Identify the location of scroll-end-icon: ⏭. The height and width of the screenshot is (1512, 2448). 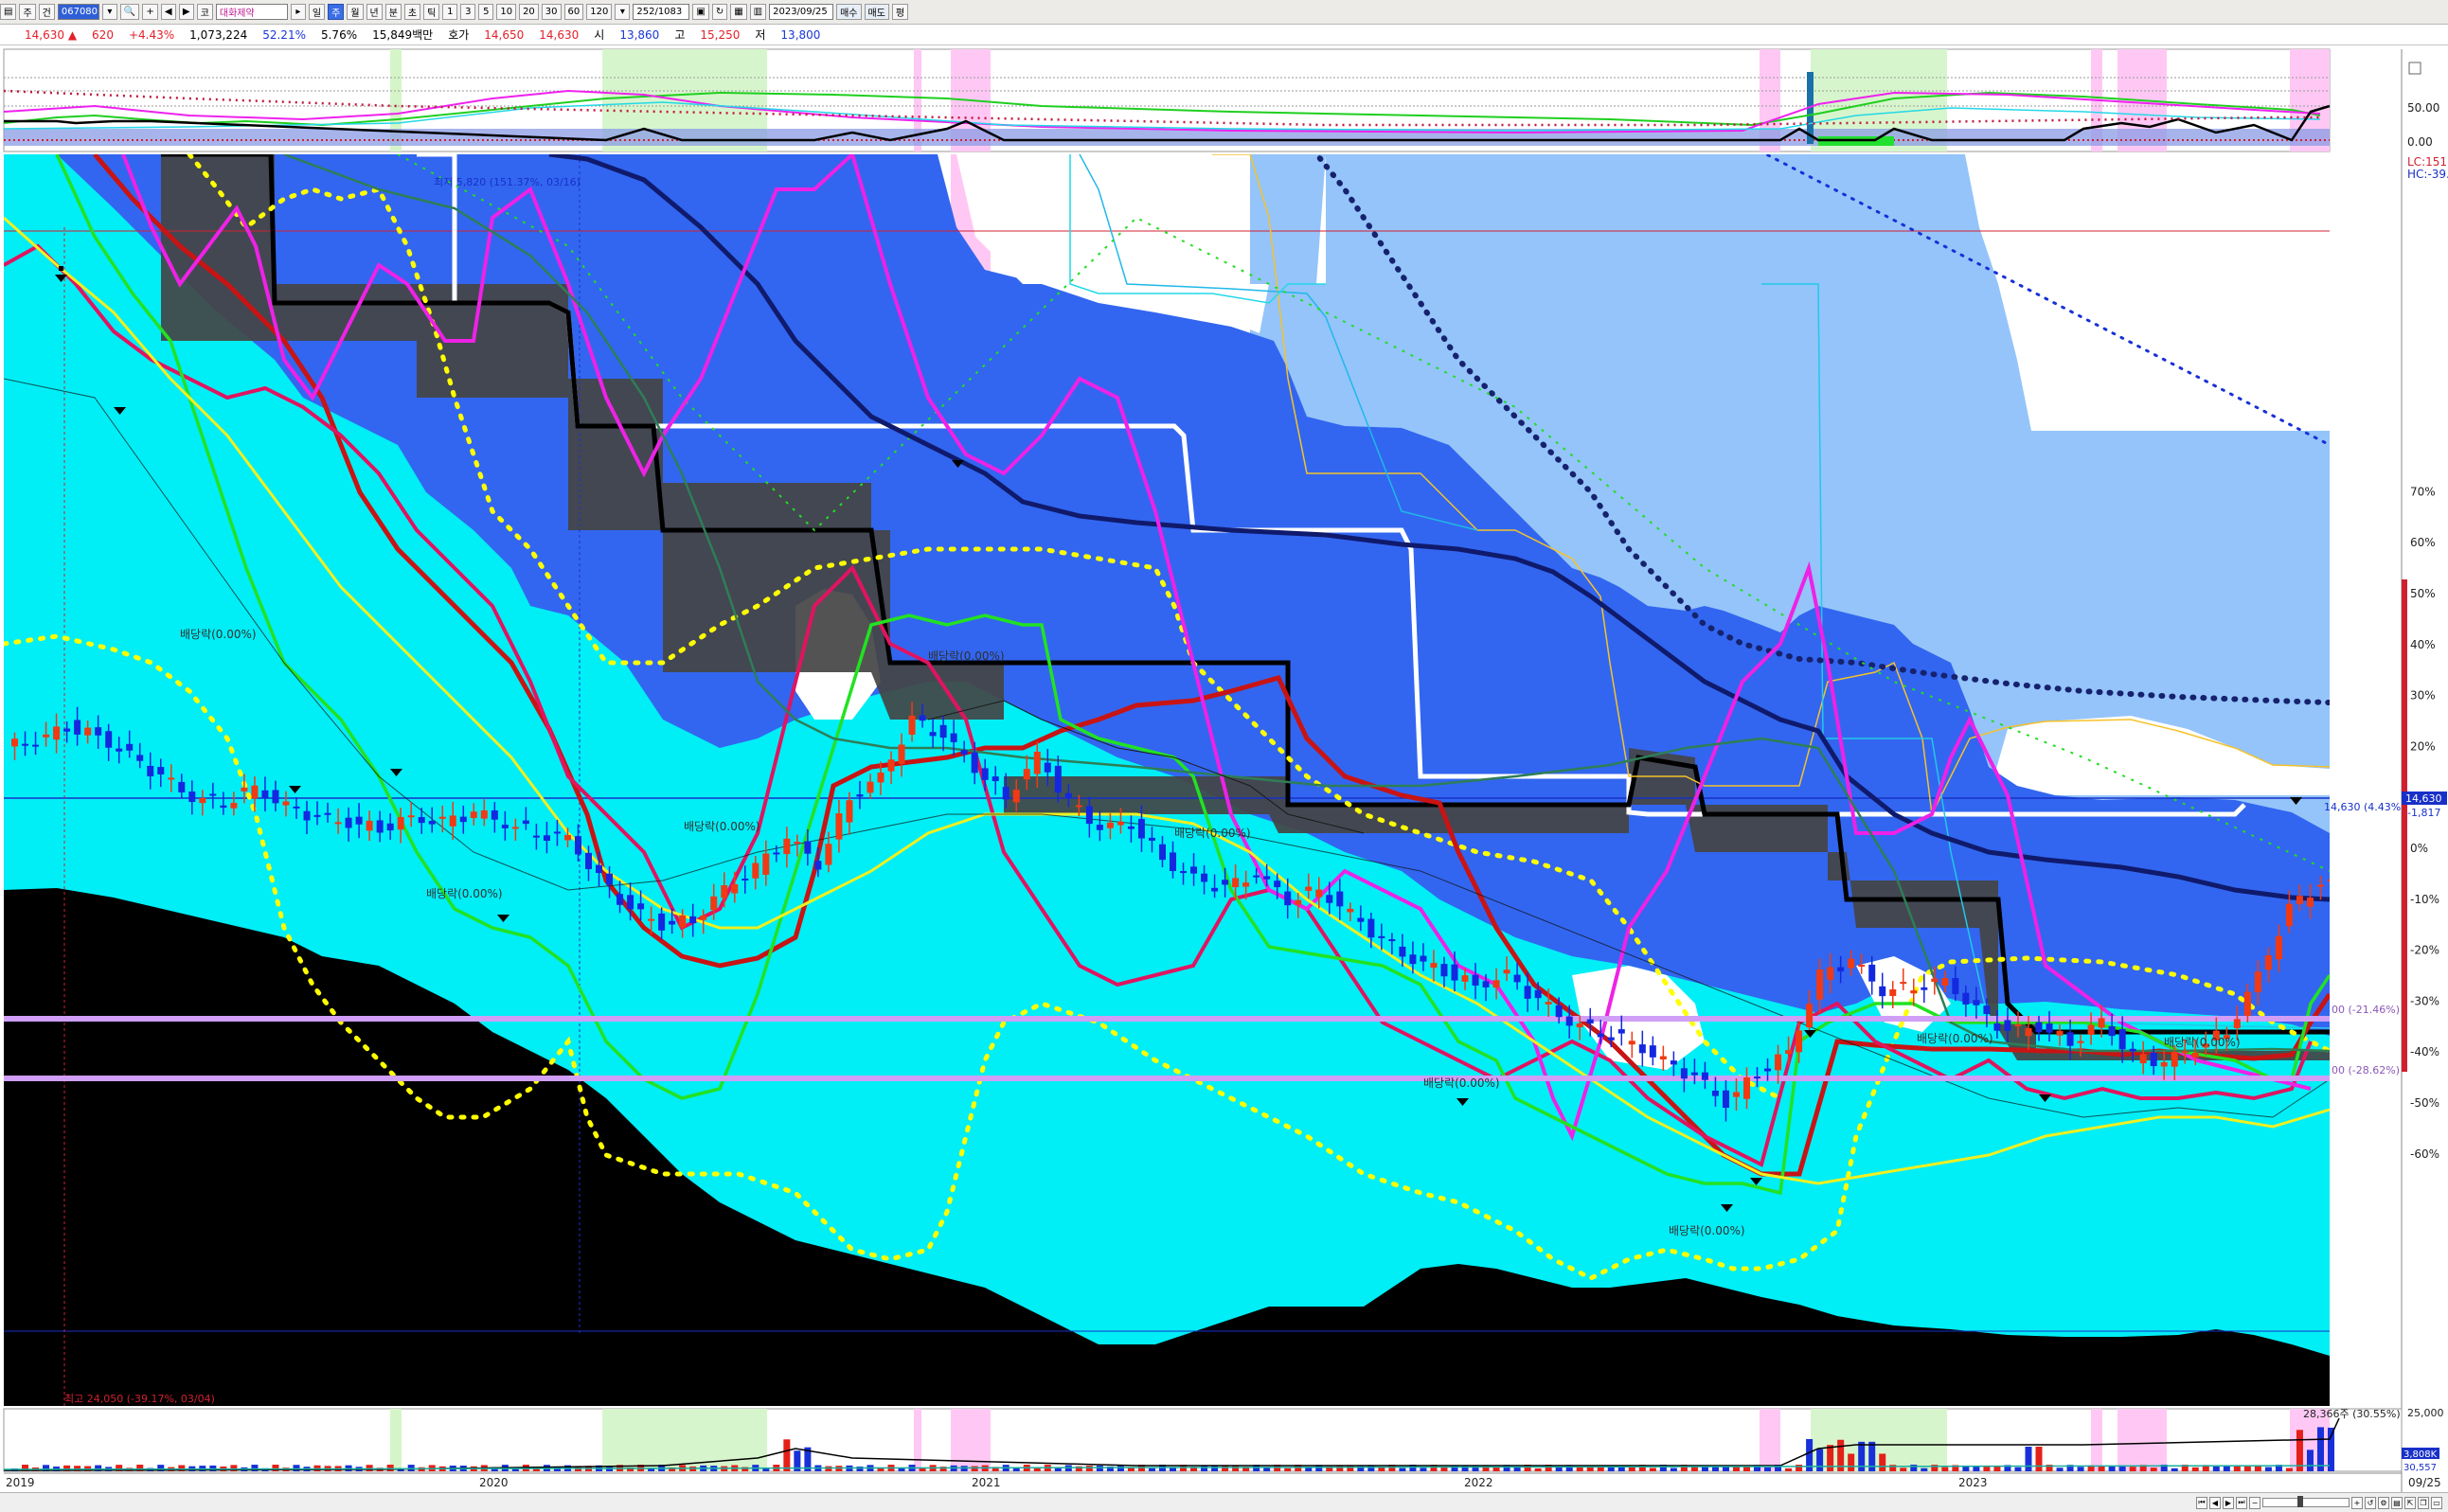
(2241, 1502).